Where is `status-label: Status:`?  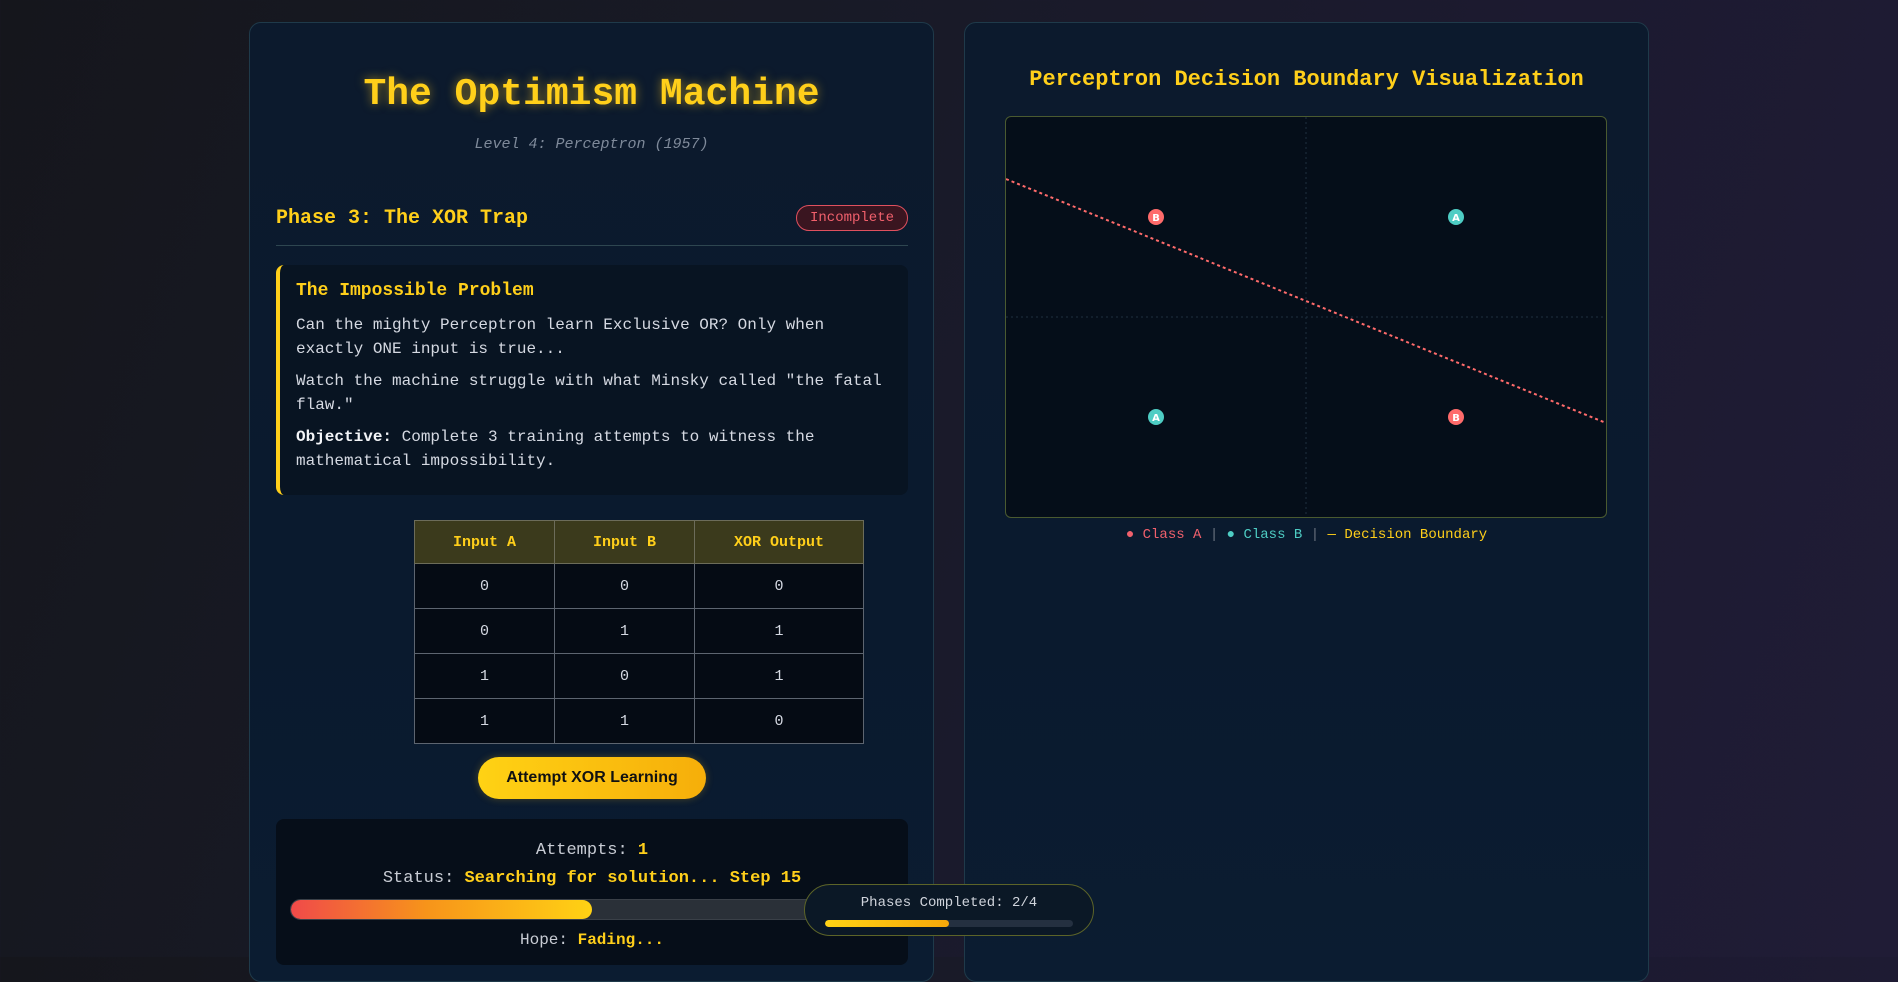 status-label: Status: is located at coordinates (423, 878).